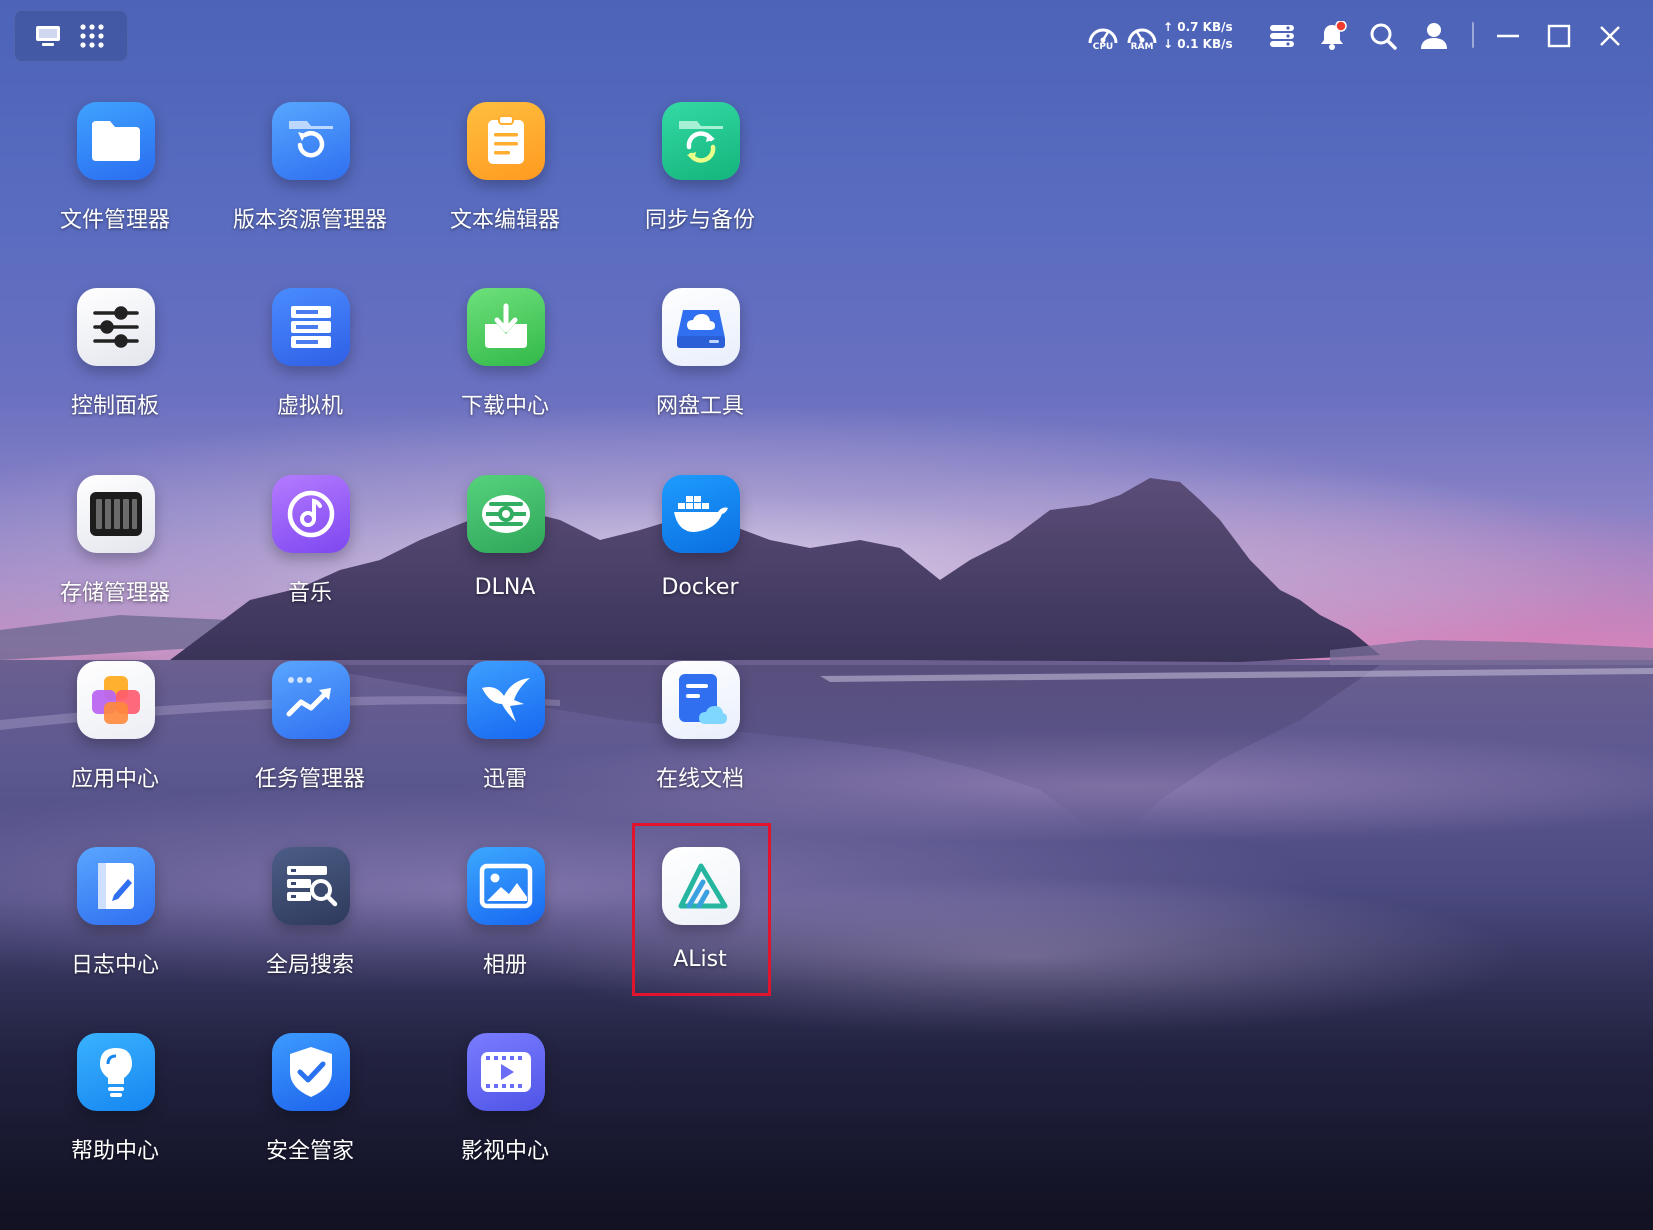  Describe the element at coordinates (310, 187) in the screenshot. I see `app-version-explorer: 版本资源管理器` at that location.